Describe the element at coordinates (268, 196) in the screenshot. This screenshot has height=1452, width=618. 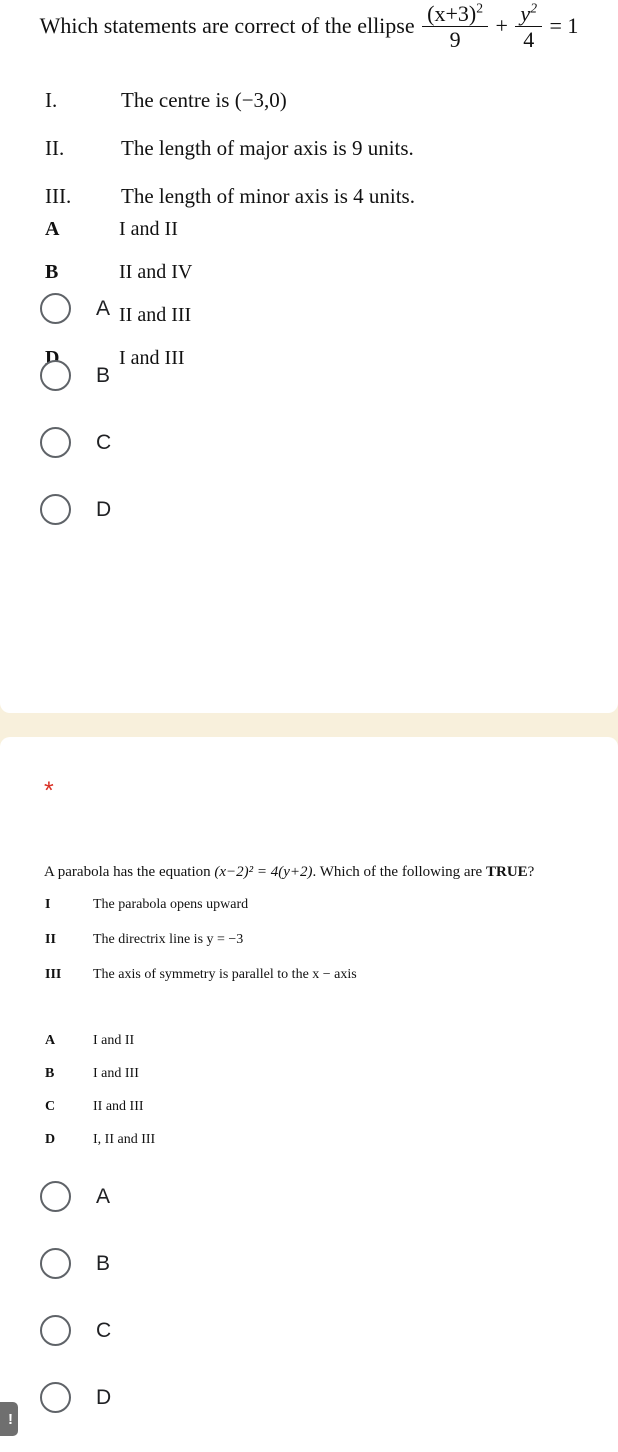
I see `statement-text: The length of minor axis is 4 units.` at that location.